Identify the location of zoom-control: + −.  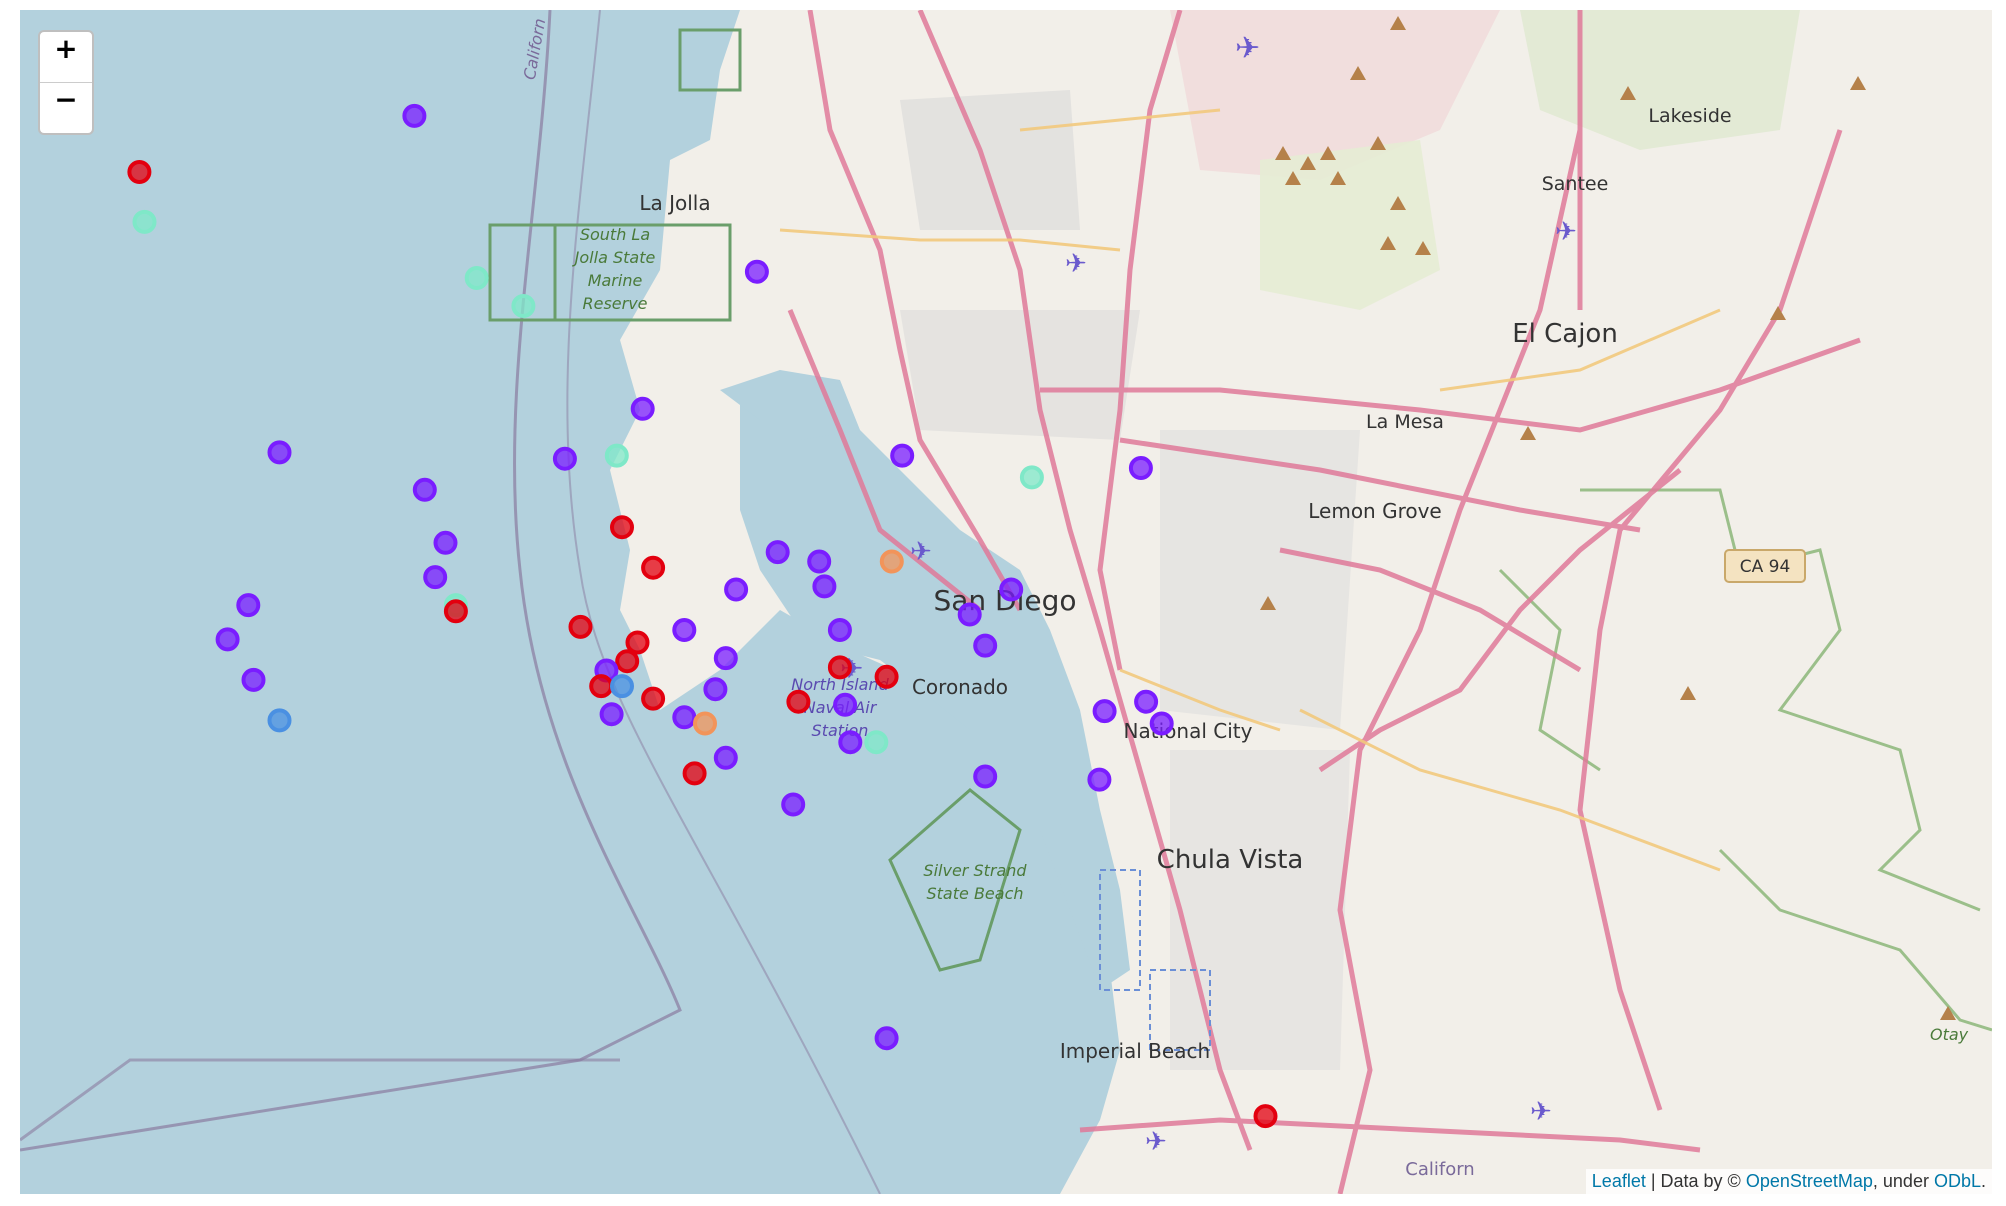
(66, 82).